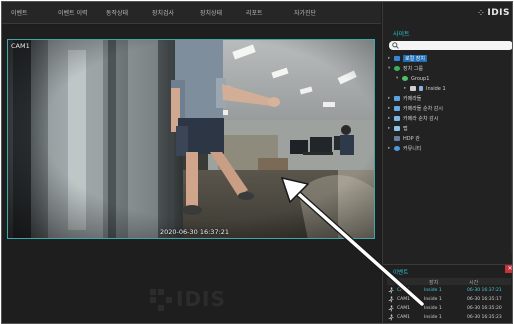  Describe the element at coordinates (450, 45) in the screenshot. I see `site-search-input` at that location.